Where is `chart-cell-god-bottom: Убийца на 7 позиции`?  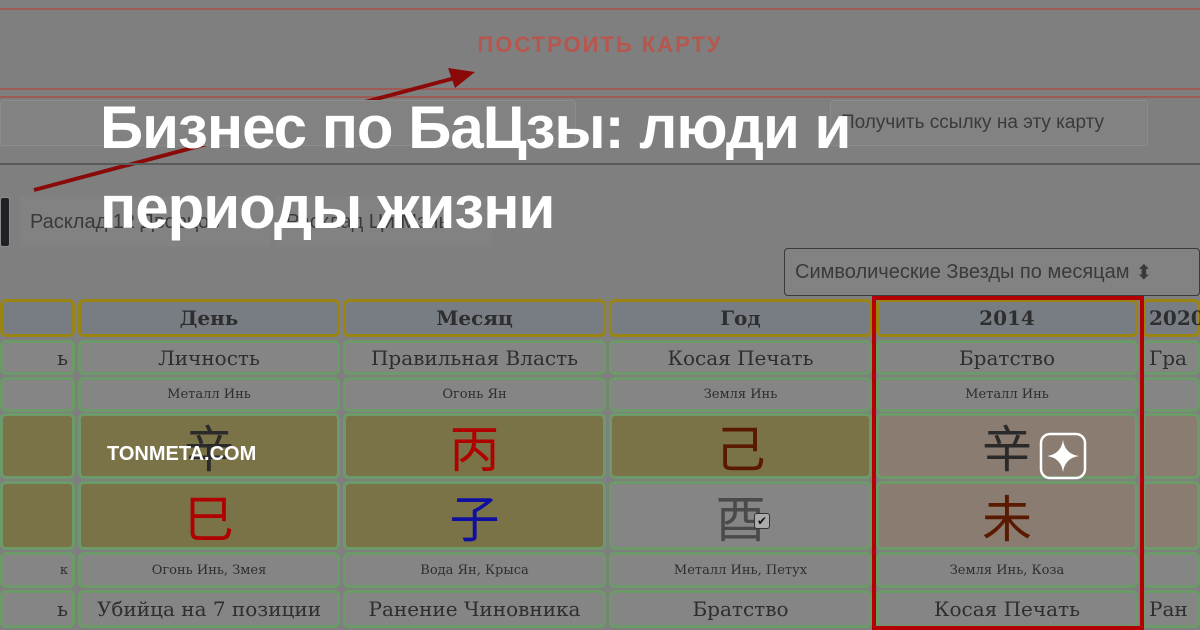
chart-cell-god-bottom: Убийца на 7 позиции is located at coordinates (209, 609).